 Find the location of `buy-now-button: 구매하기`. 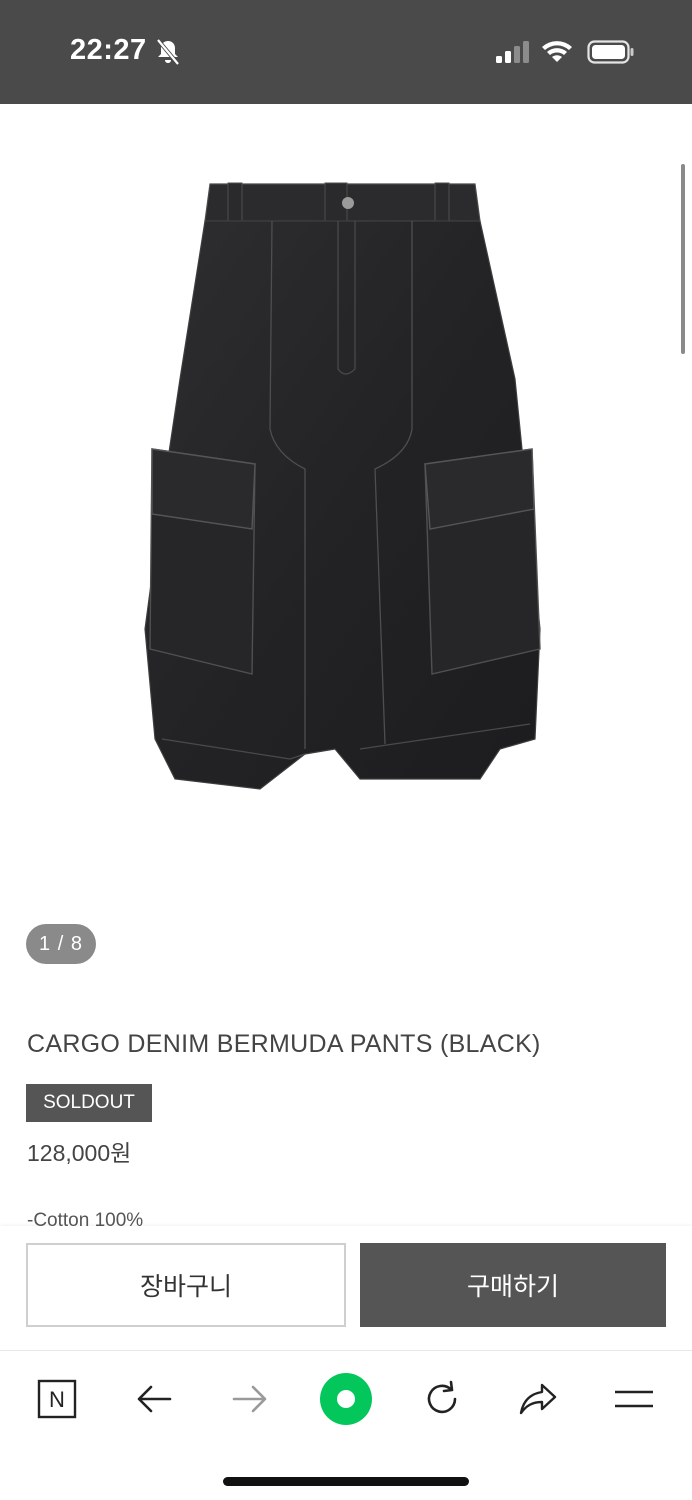

buy-now-button: 구매하기 is located at coordinates (513, 1285).